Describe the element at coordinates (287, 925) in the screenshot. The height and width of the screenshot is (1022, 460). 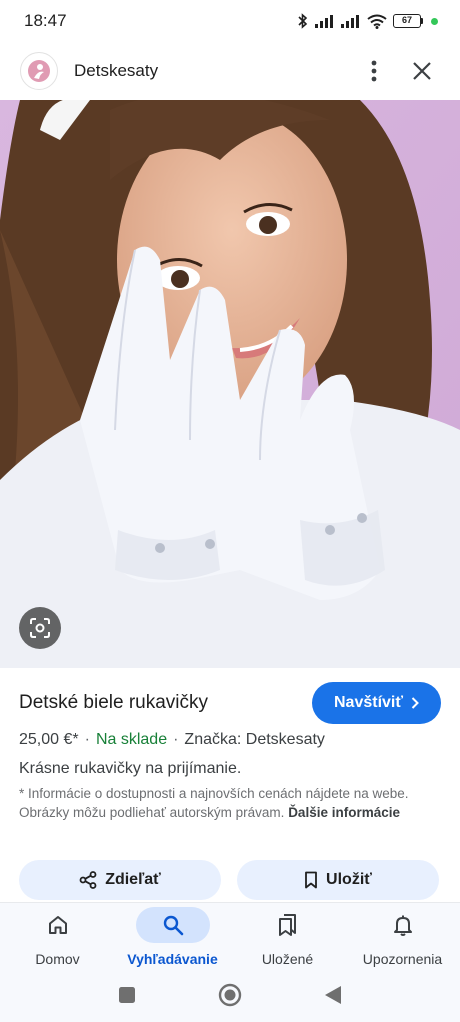
I see `collections-icon` at that location.